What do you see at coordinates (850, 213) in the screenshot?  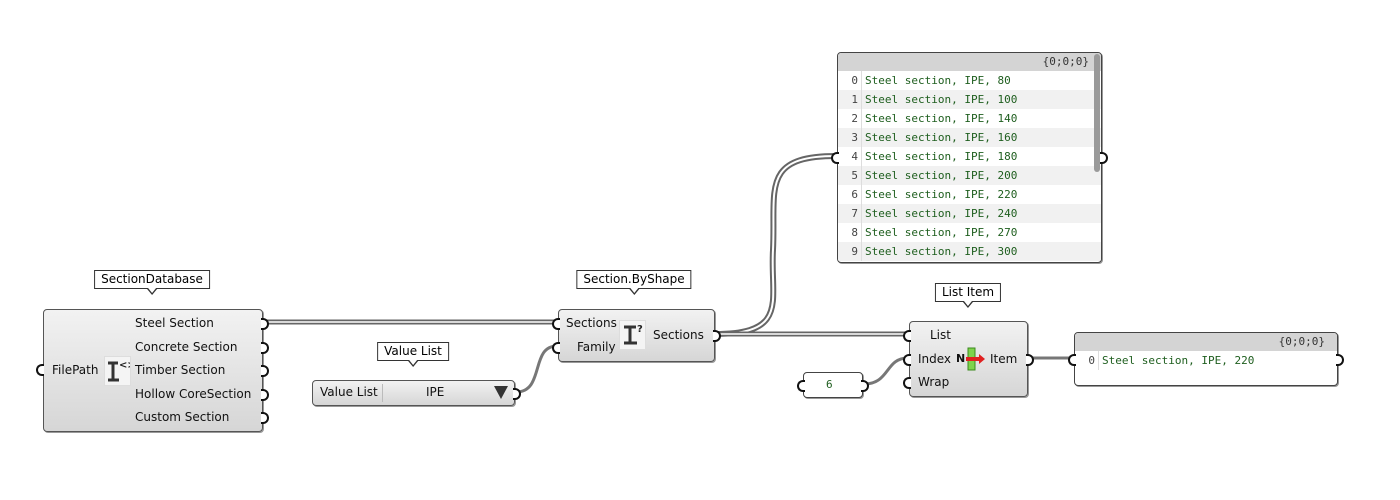 I see `row-index: 7` at bounding box center [850, 213].